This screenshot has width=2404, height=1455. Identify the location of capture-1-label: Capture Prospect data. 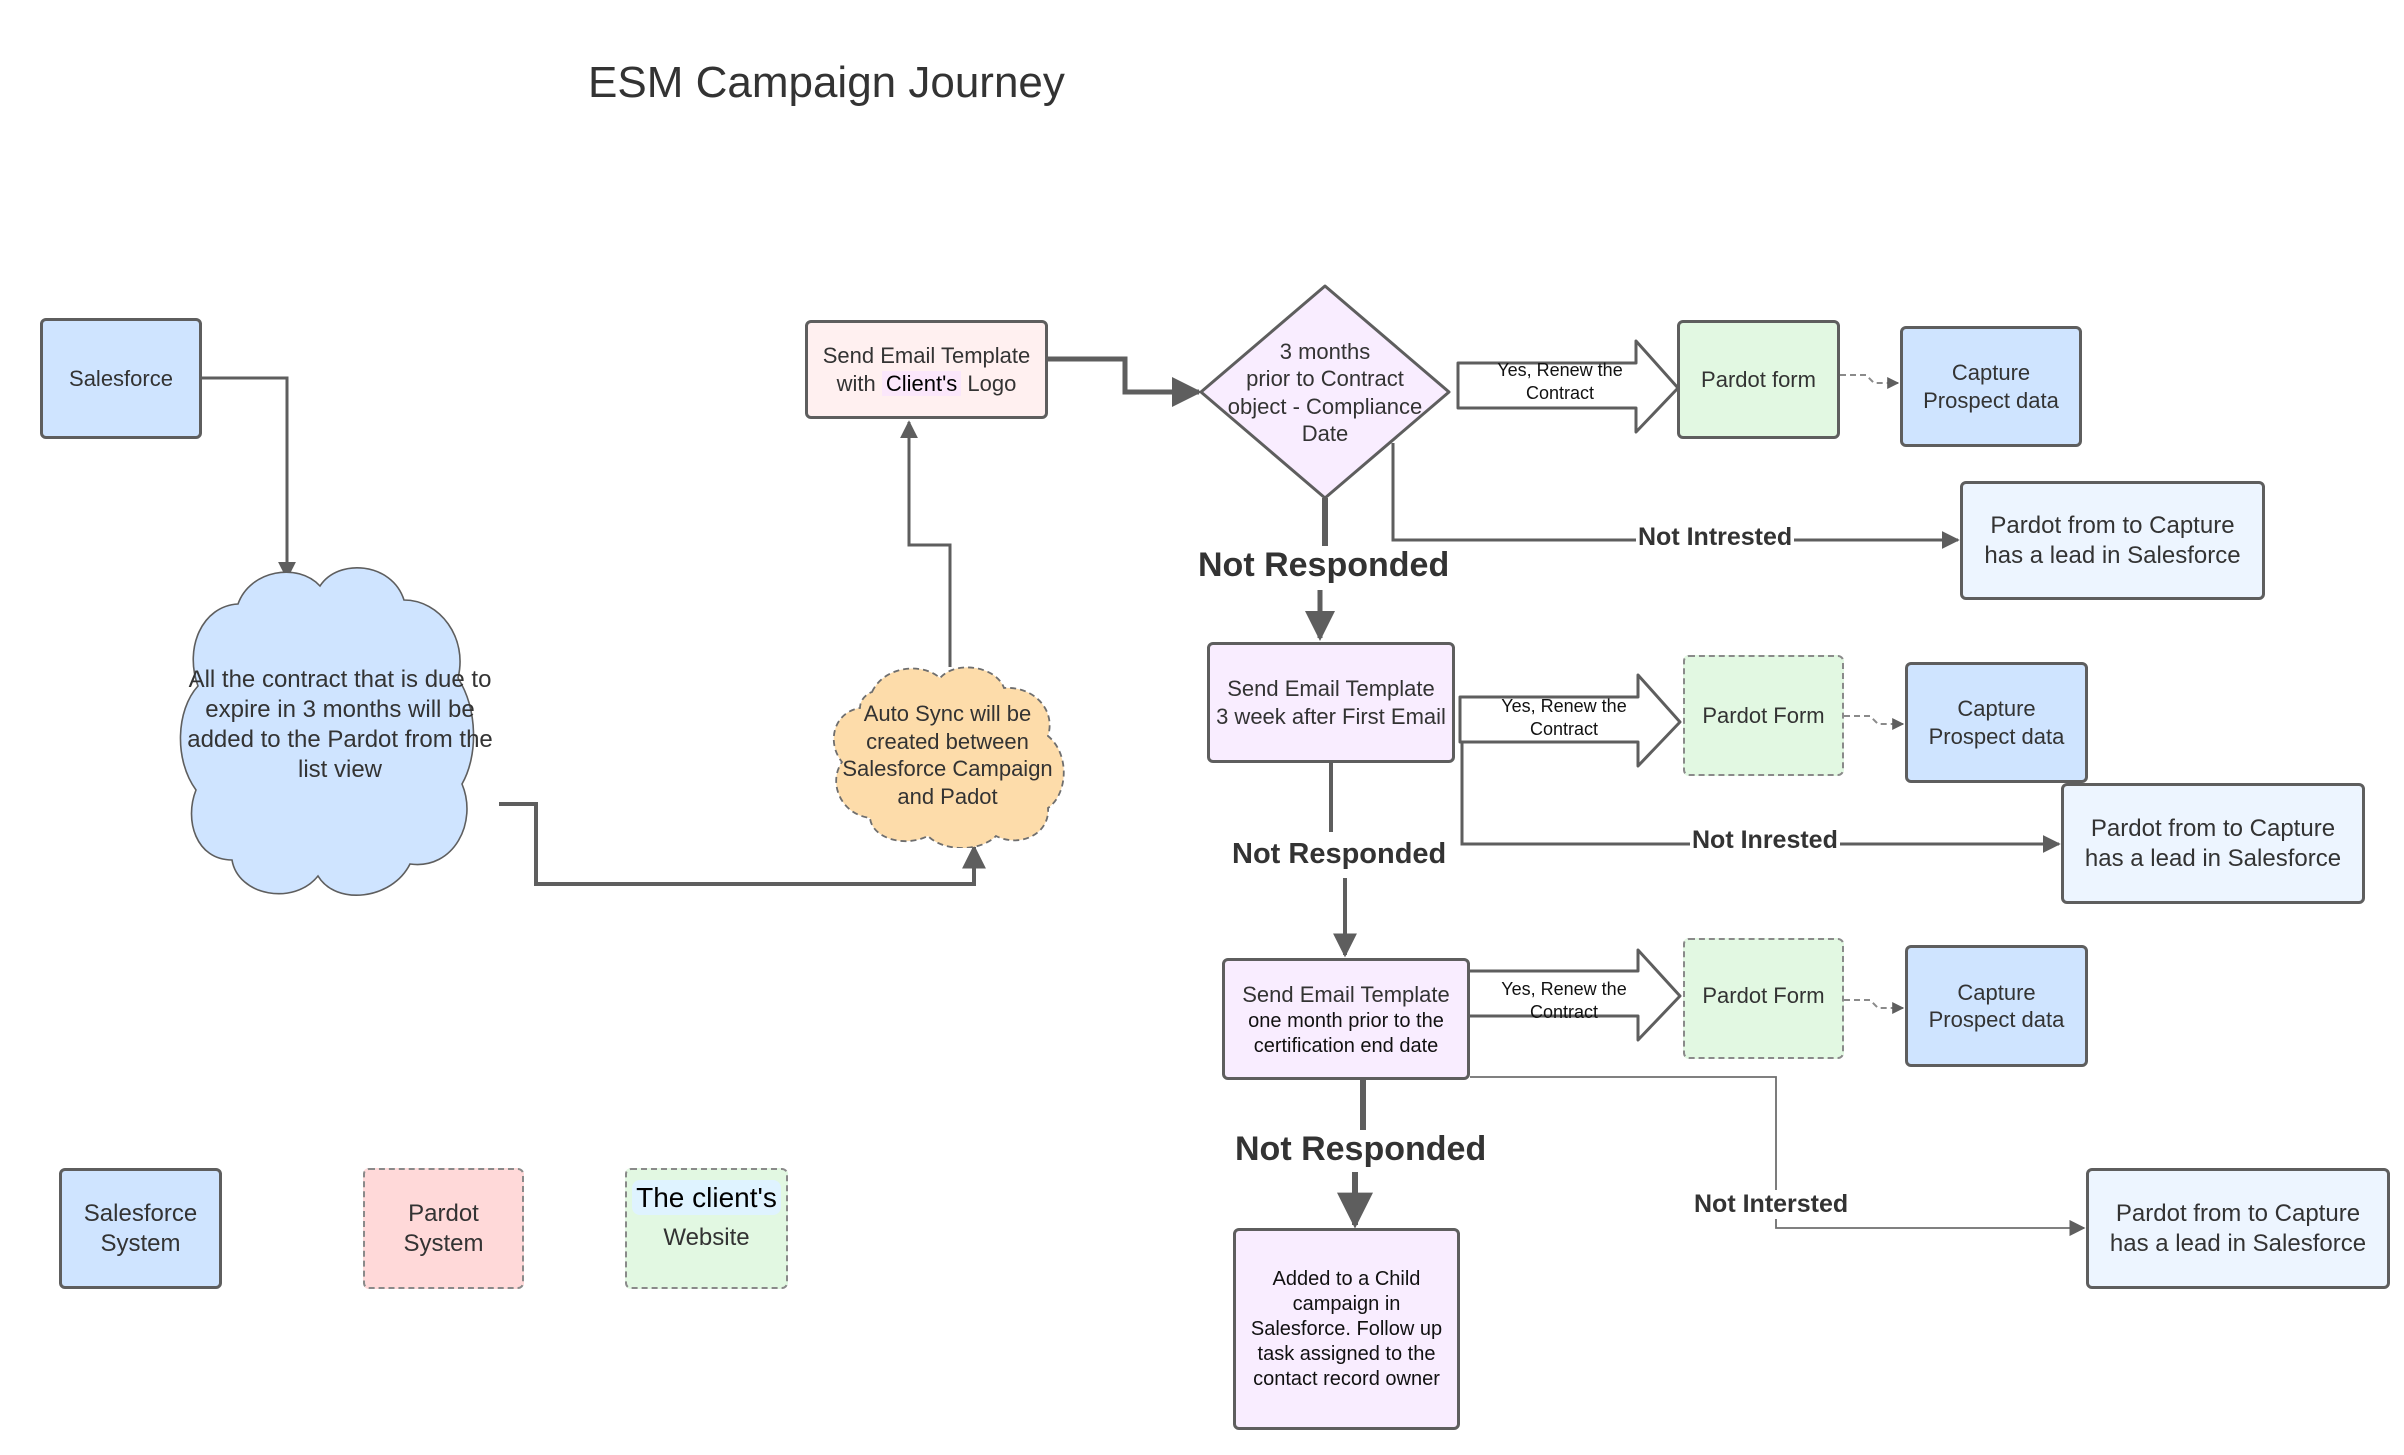
(1991, 386).